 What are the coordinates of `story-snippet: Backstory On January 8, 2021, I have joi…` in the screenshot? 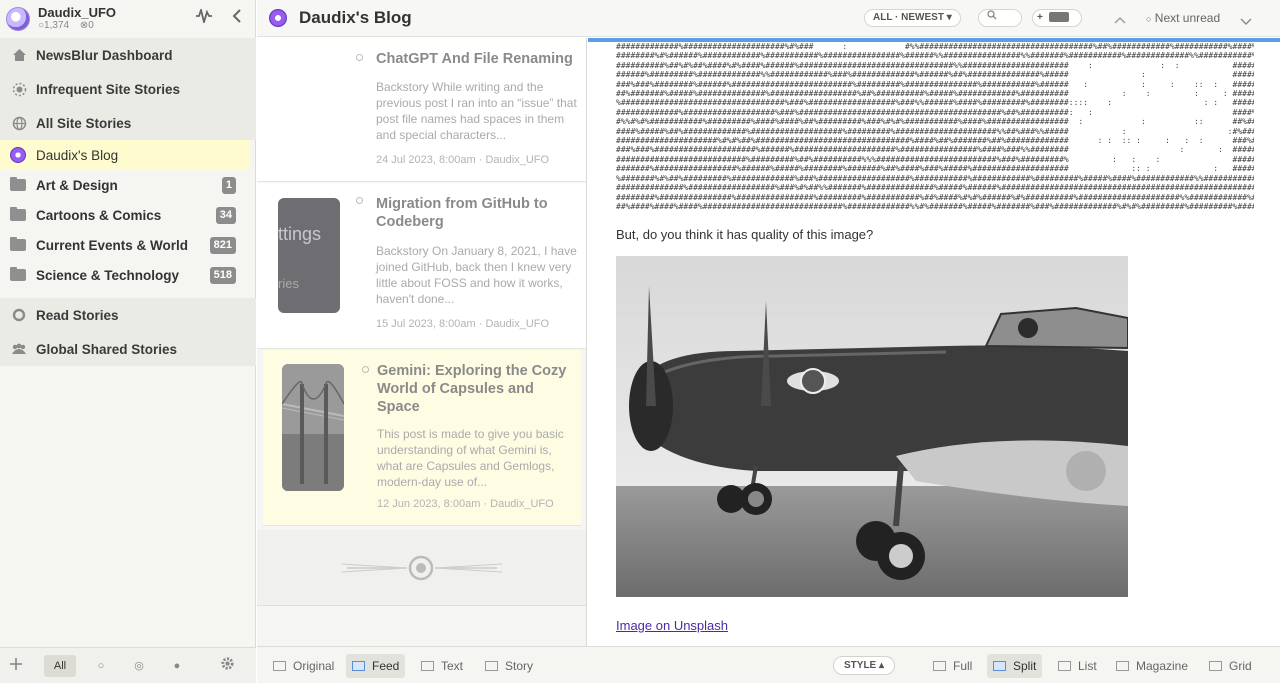 It's located at (476, 275).